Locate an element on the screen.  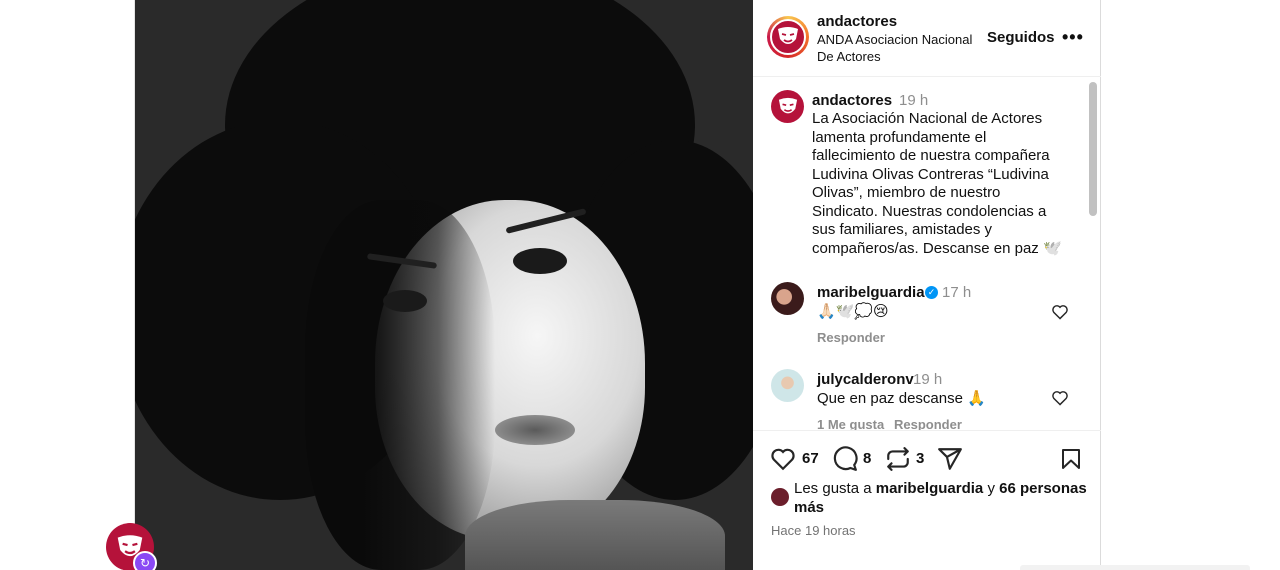
caption-username: andactores is located at coordinates (852, 100).